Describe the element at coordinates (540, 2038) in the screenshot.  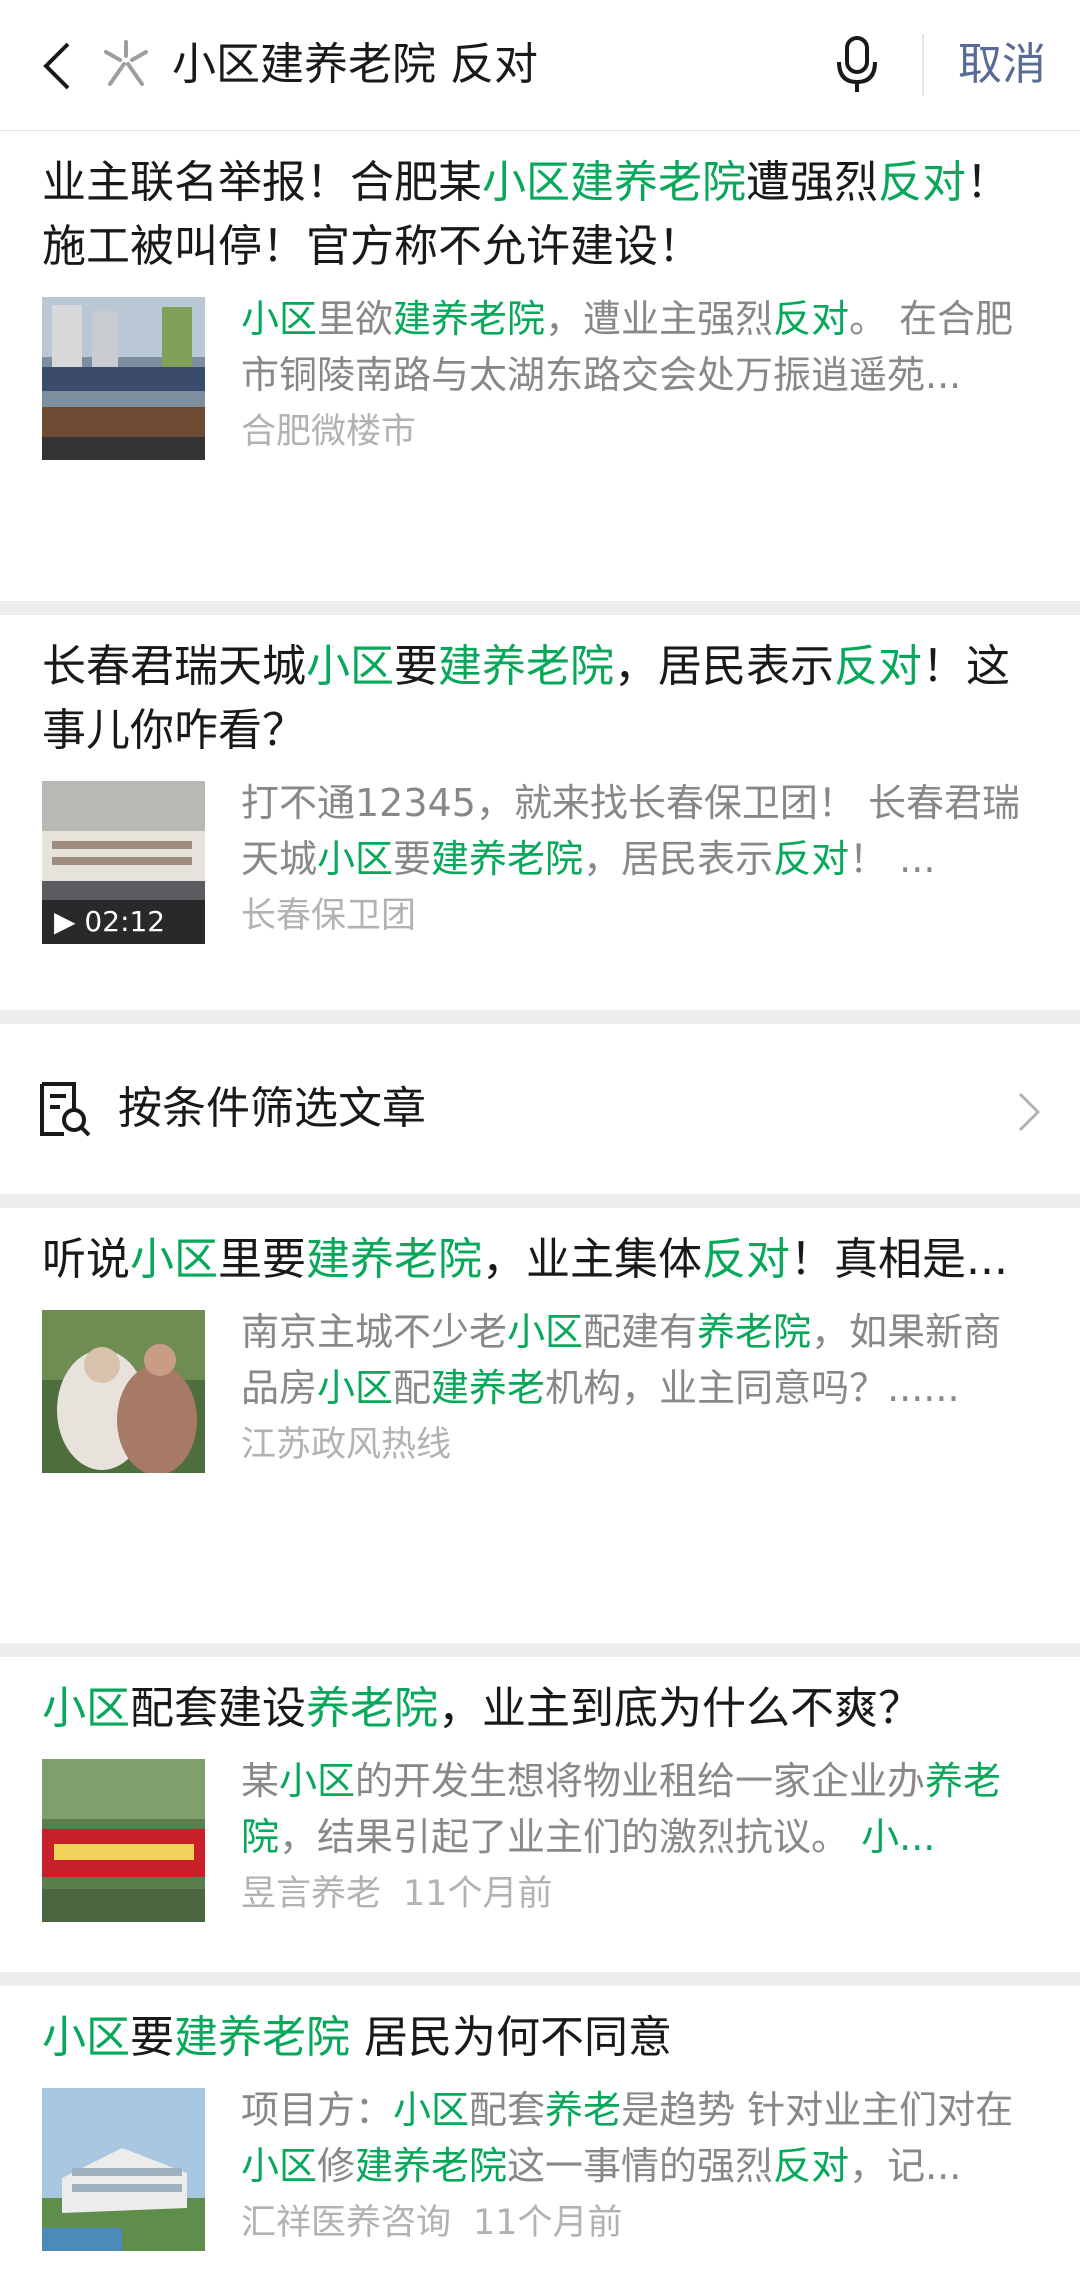
I see `article-title: 小区要建养老院 居民为何不同意` at that location.